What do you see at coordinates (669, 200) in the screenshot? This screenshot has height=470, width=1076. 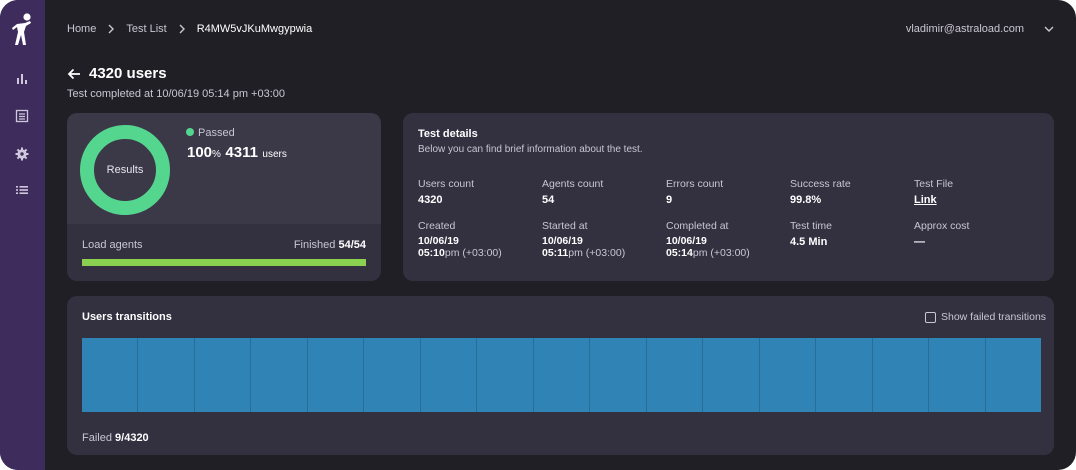 I see `errors-count-value: 9` at bounding box center [669, 200].